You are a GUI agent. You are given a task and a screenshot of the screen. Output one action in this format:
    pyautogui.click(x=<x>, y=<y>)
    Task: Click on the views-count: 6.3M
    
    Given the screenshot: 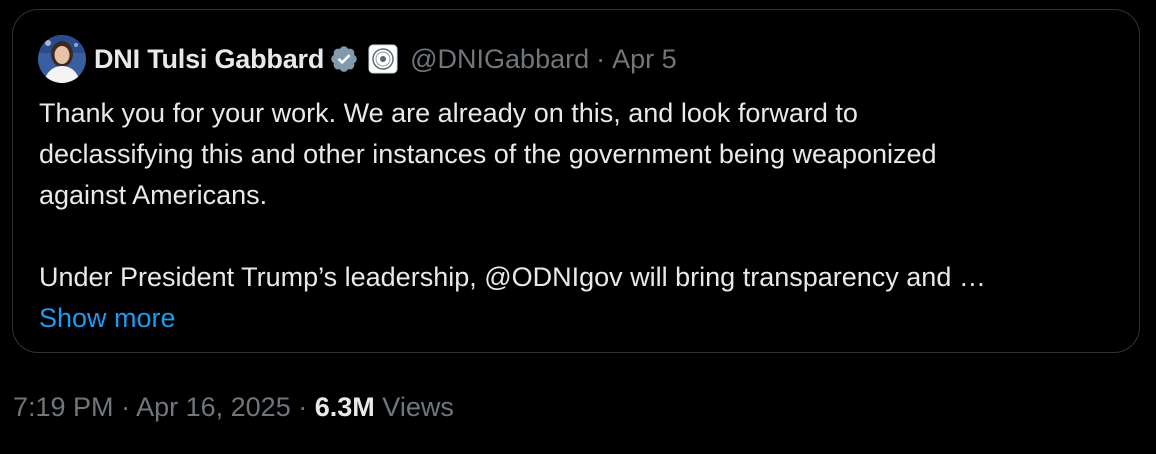 What is the action you would take?
    pyautogui.click(x=345, y=407)
    